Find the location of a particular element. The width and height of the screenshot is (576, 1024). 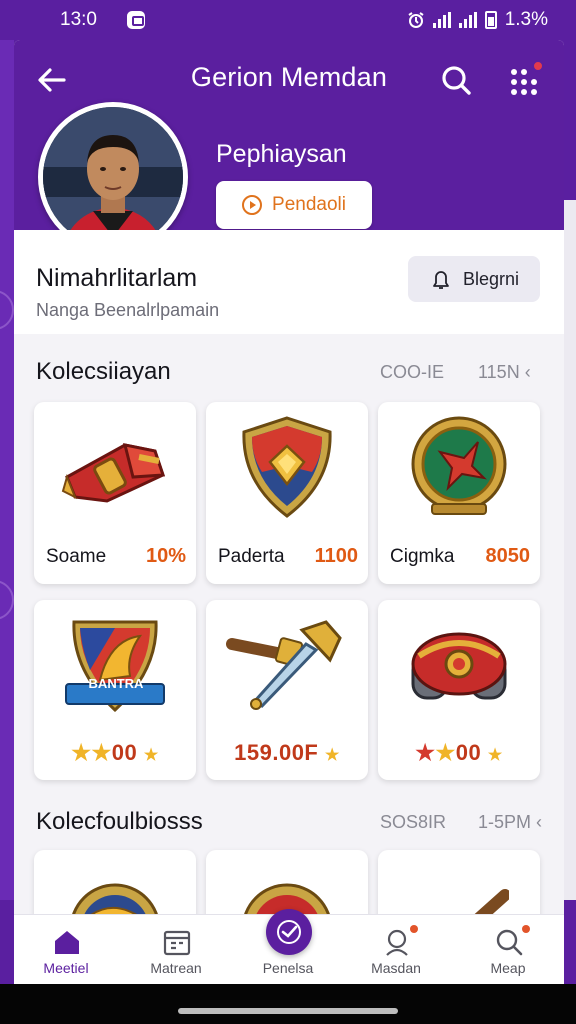

section-sort: 115N ‹ is located at coordinates (504, 372).